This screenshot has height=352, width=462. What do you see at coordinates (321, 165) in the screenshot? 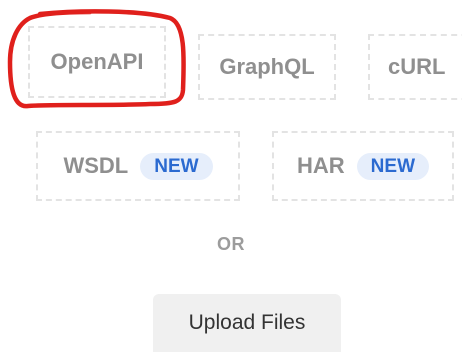
I see `har-label: HAR` at bounding box center [321, 165].